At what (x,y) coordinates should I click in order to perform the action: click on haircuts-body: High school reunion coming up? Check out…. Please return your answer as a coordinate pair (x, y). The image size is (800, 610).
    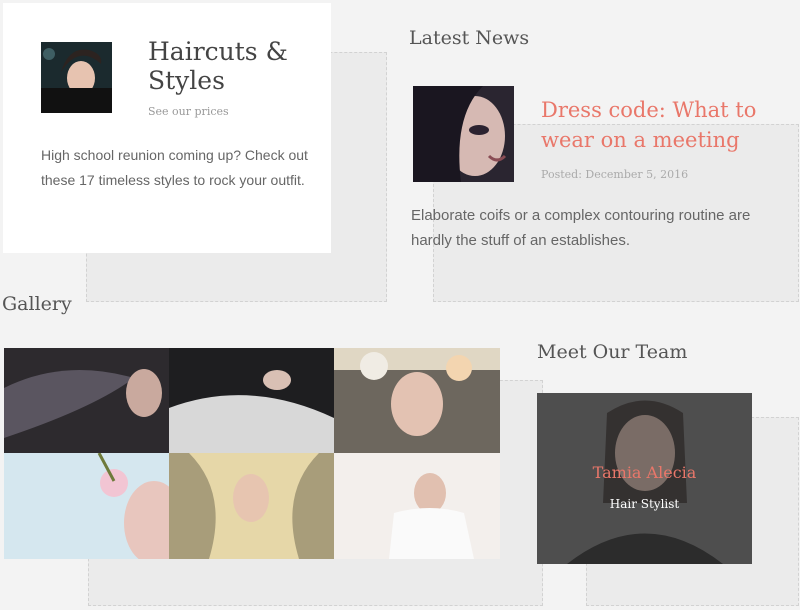
    Looking at the image, I should click on (174, 167).